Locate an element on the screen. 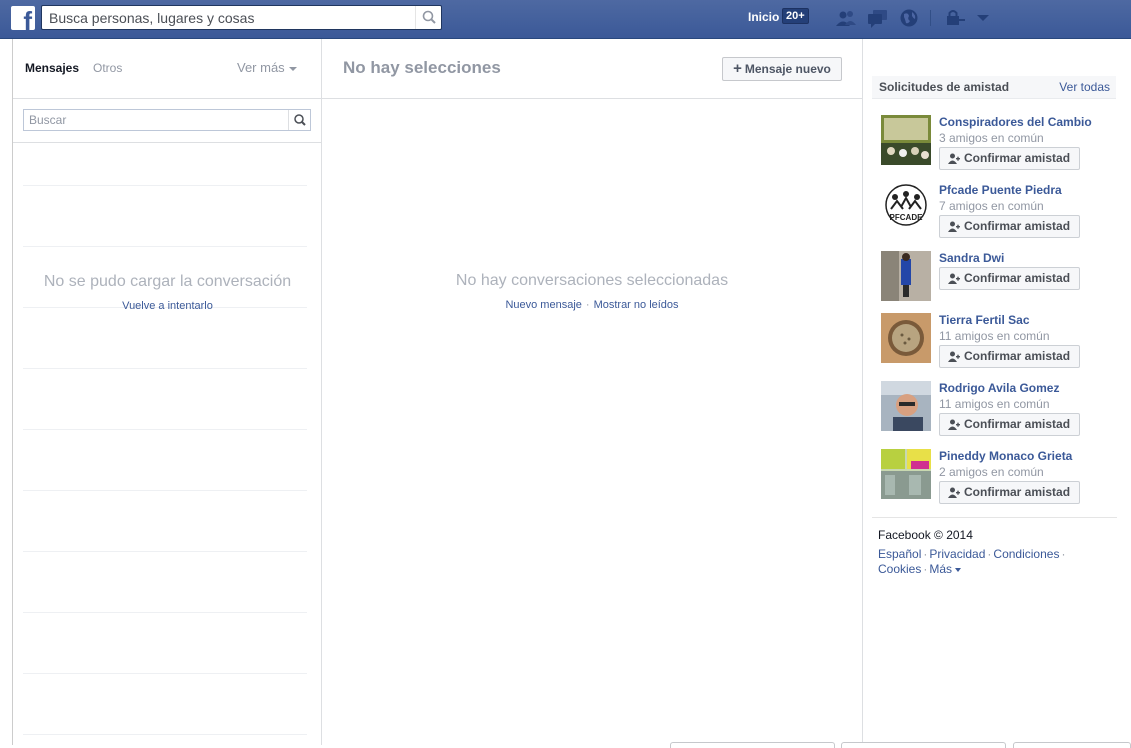  mutual-friends: 7 amigos en común is located at coordinates (991, 206).